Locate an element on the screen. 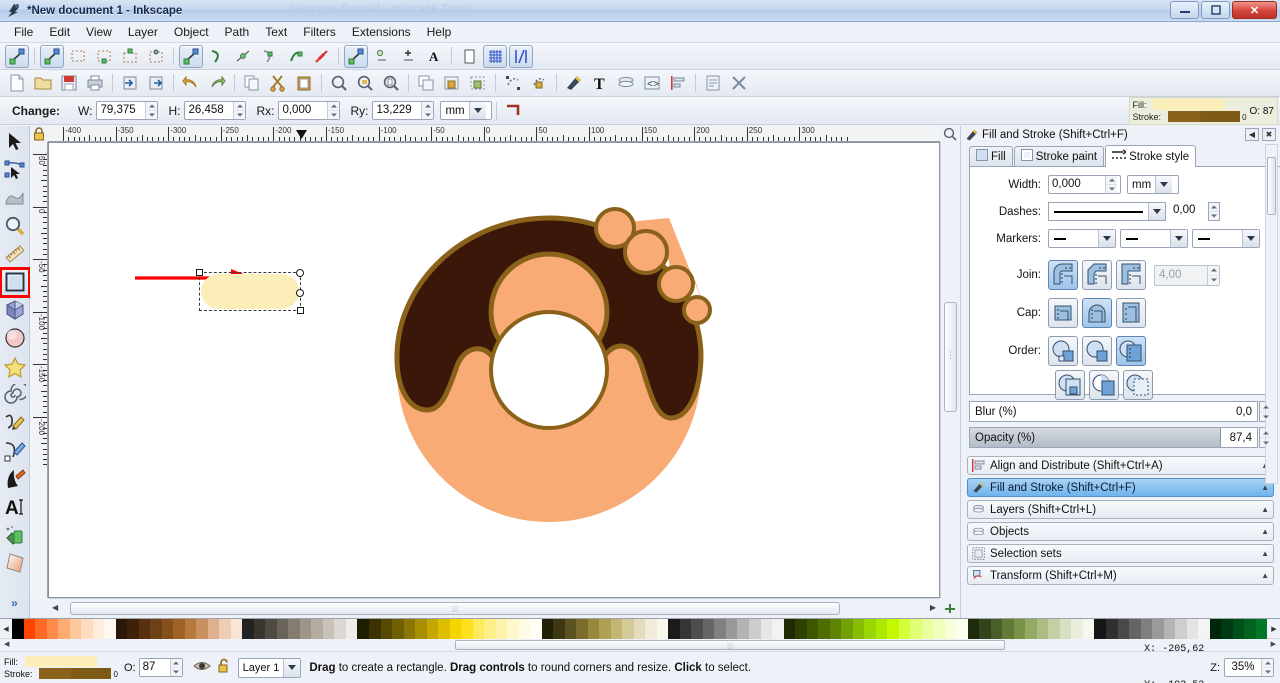  menu-path: Path is located at coordinates (237, 32).